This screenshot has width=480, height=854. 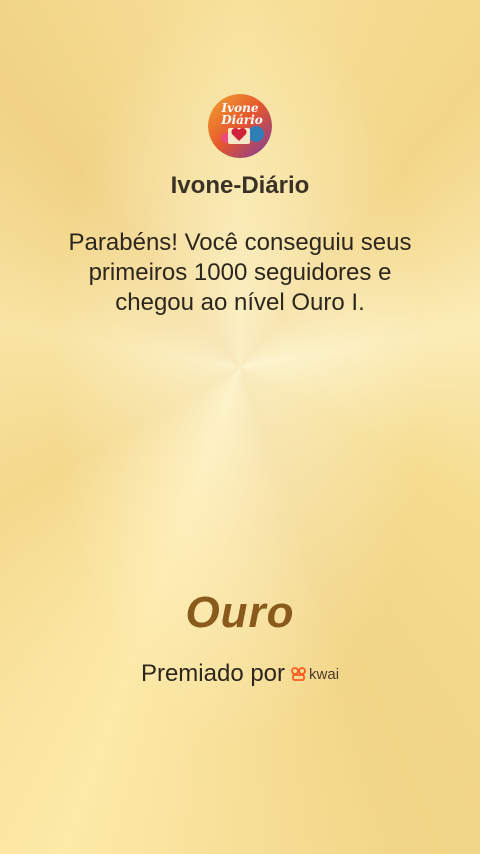 I want to click on avatar-image: Ivone Diário, so click(x=240, y=126).